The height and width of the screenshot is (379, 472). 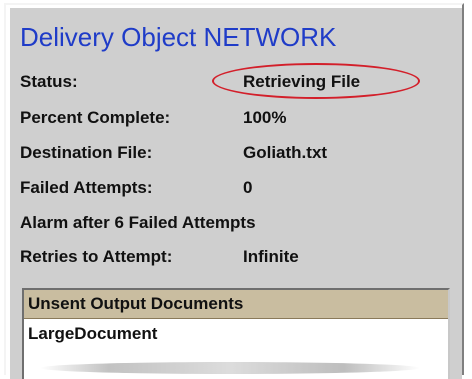 What do you see at coordinates (190, 82) in the screenshot?
I see `status-row: Status: Retrieving File` at bounding box center [190, 82].